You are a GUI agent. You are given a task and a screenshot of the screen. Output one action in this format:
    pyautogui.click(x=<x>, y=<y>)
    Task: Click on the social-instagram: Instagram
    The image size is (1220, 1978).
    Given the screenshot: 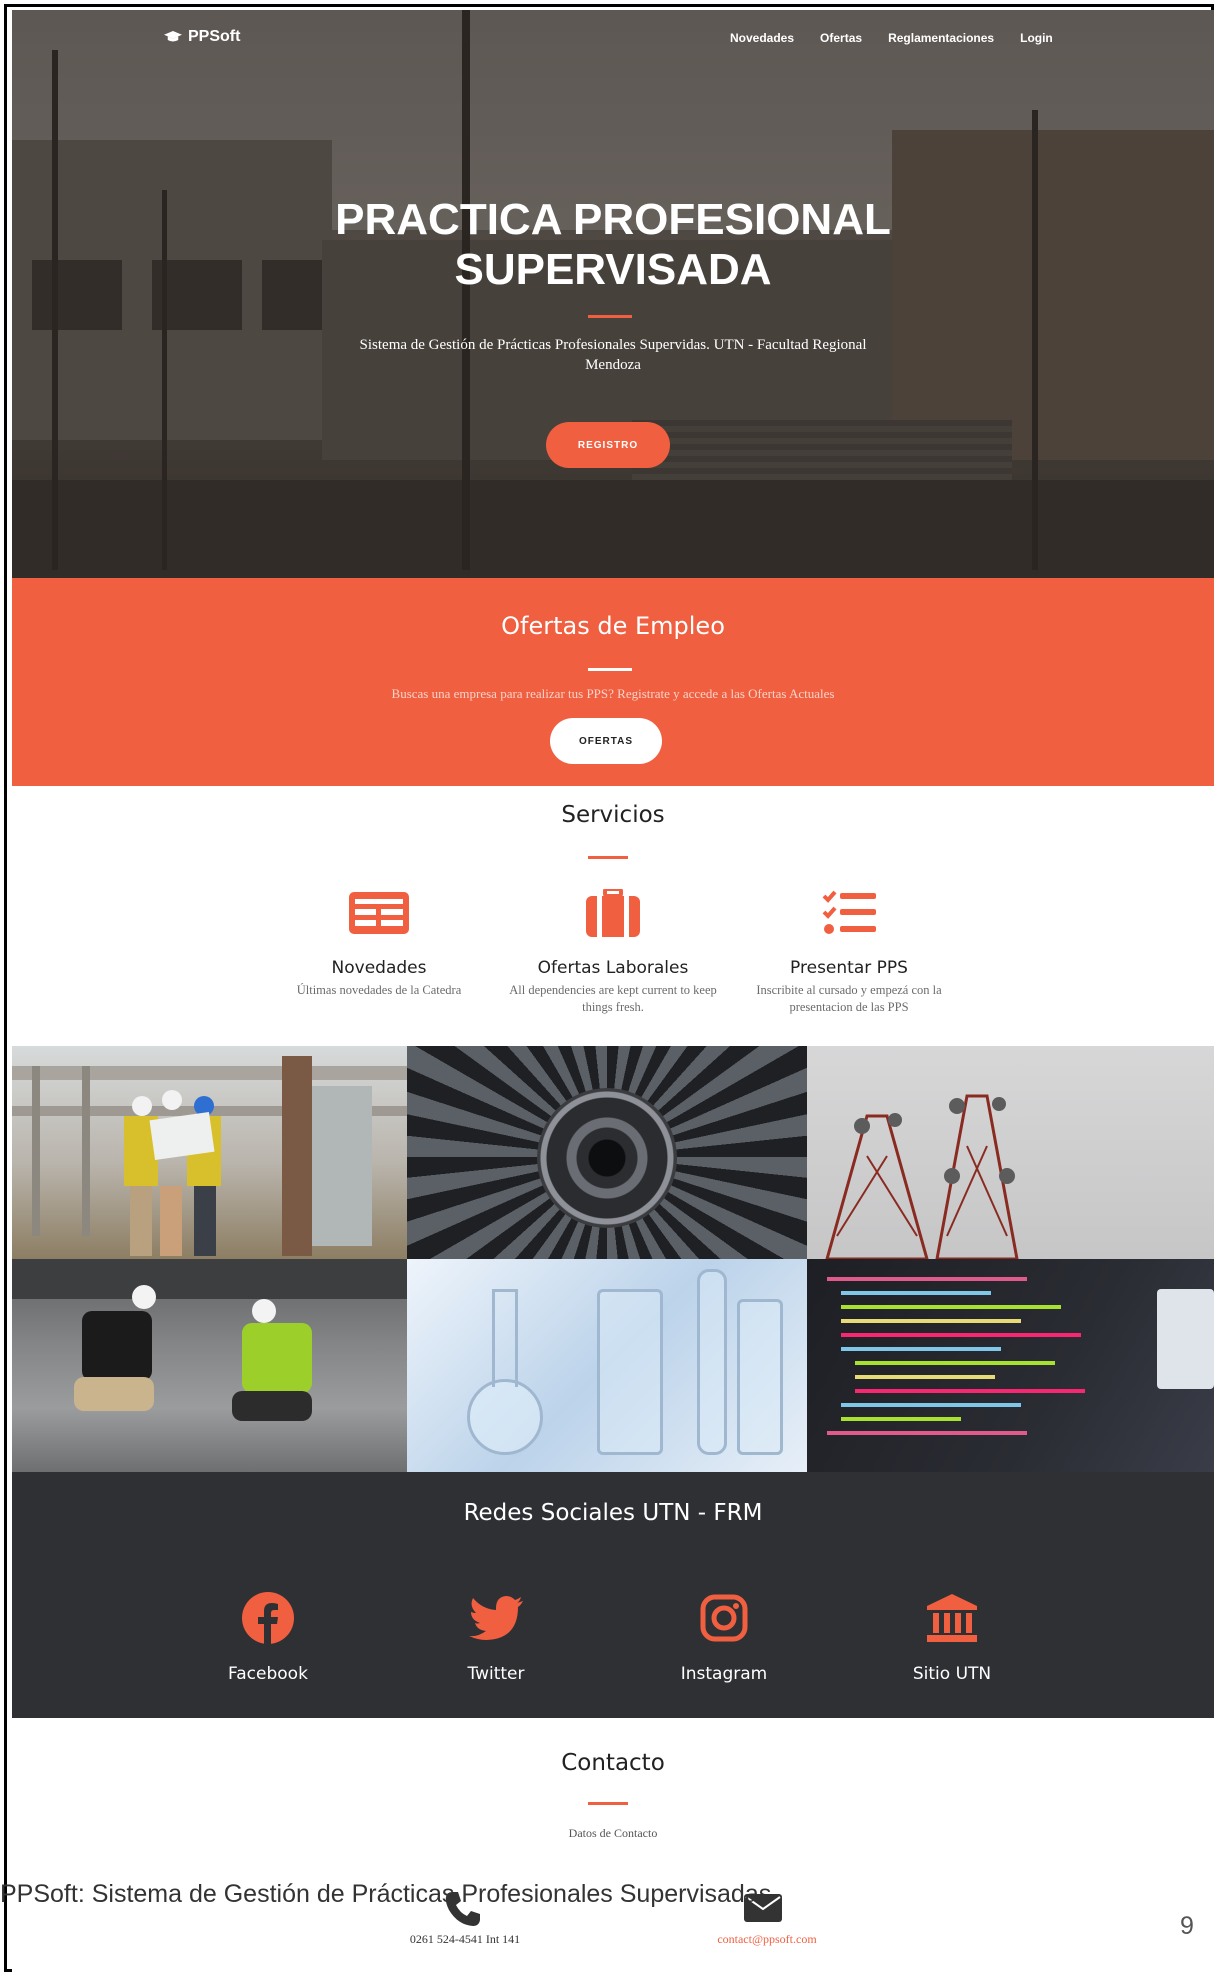 What is the action you would take?
    pyautogui.click(x=724, y=1638)
    